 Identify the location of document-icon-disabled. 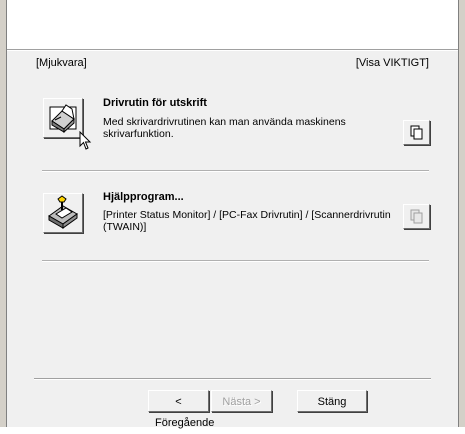
(416, 216).